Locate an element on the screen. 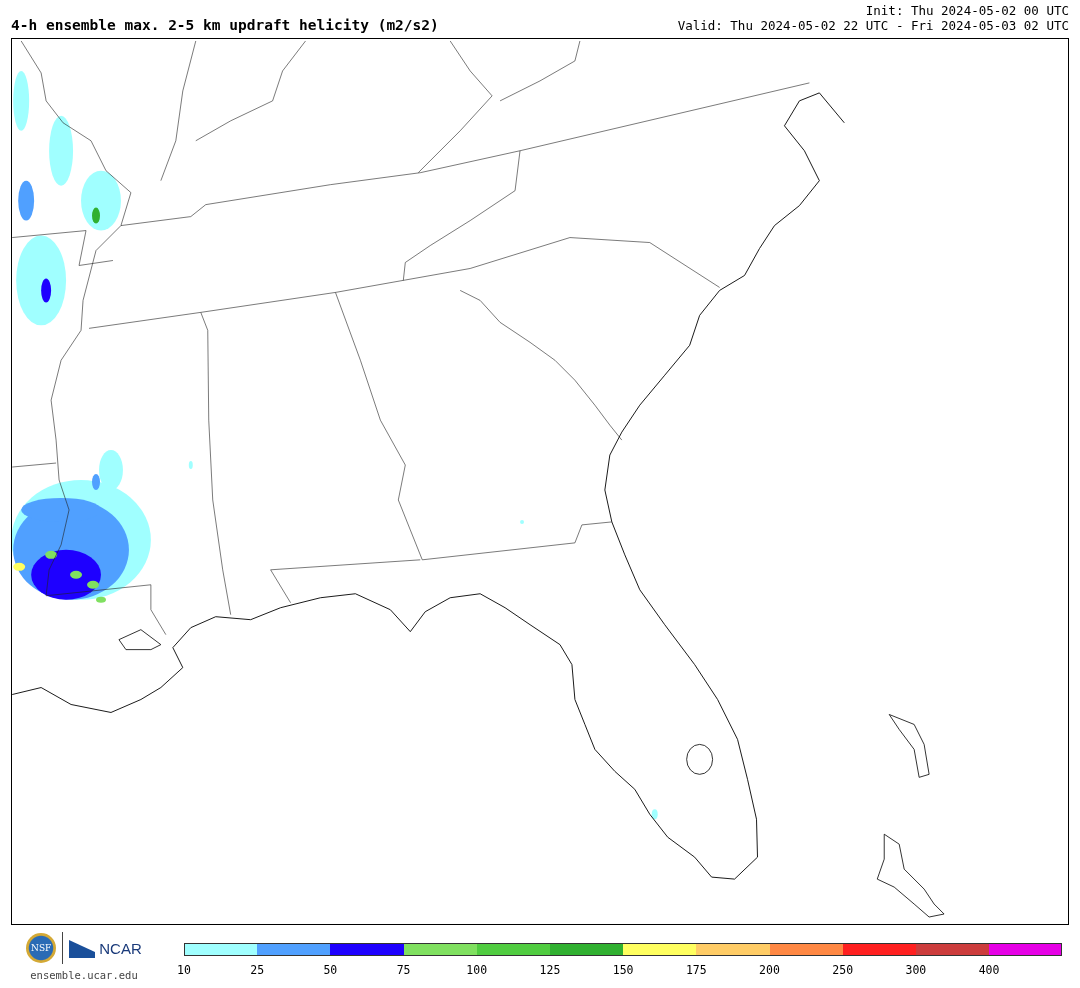  legend-tick-label: 25 is located at coordinates (257, 970).